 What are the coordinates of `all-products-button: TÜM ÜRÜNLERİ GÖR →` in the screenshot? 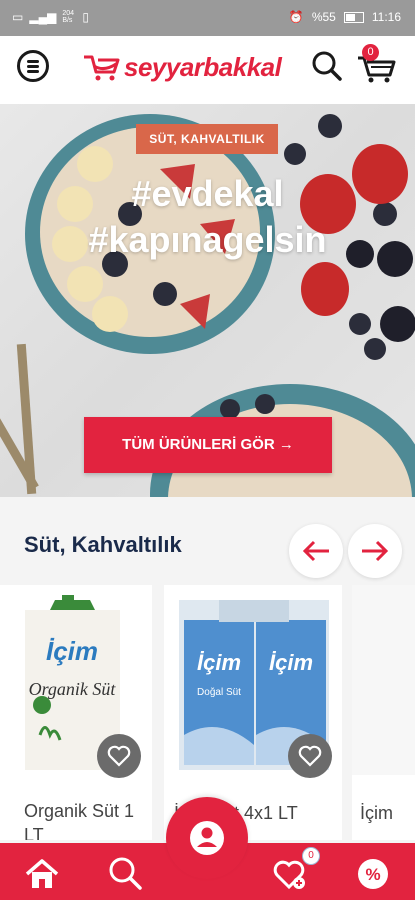 It's located at (208, 445).